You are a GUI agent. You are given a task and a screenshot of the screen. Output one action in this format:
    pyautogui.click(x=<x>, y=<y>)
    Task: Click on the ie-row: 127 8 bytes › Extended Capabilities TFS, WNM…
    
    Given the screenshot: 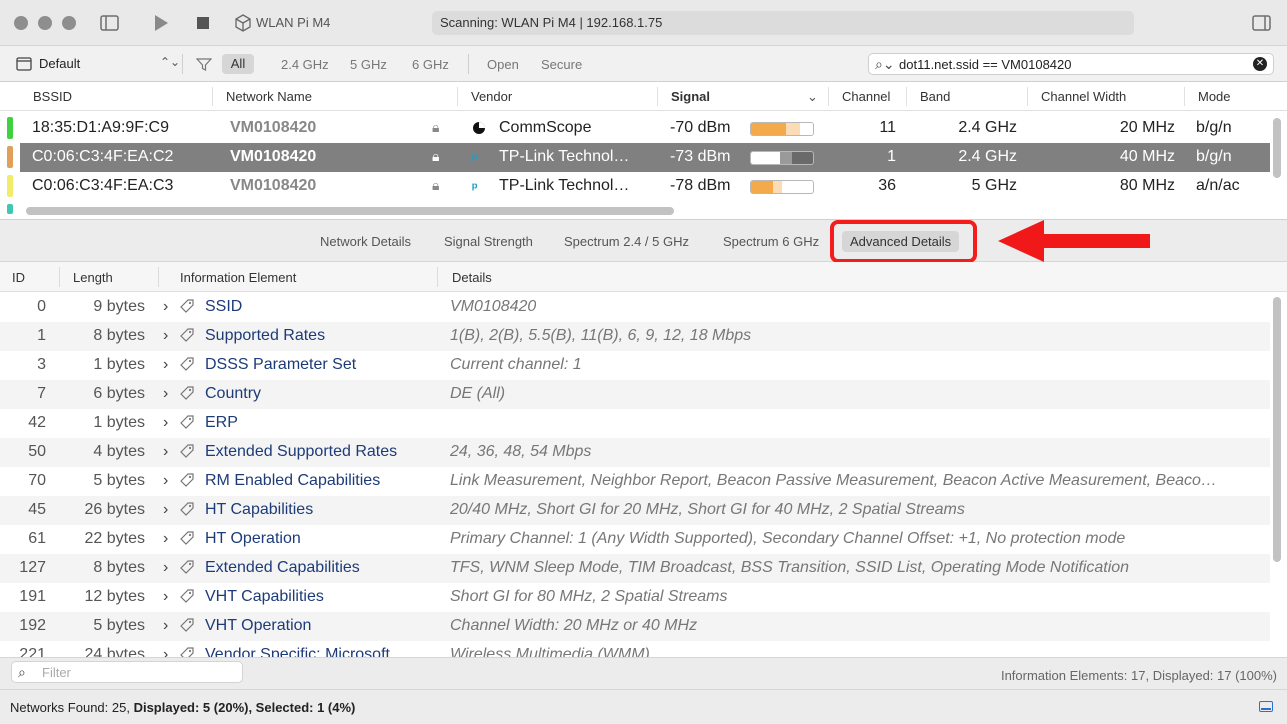 What is the action you would take?
    pyautogui.click(x=635, y=568)
    